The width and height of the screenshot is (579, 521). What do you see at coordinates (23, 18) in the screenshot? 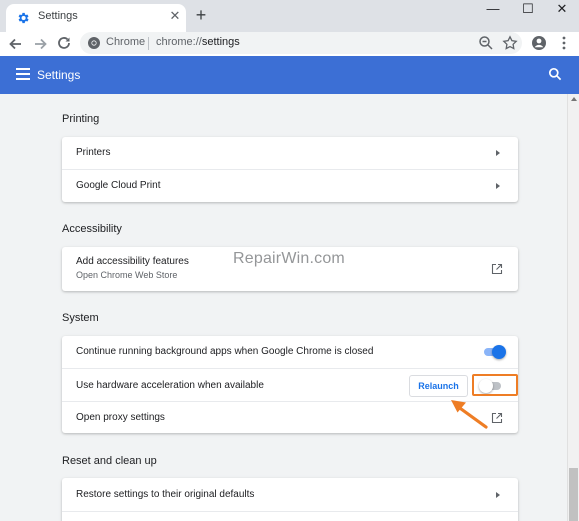
I see `gear-icon` at bounding box center [23, 18].